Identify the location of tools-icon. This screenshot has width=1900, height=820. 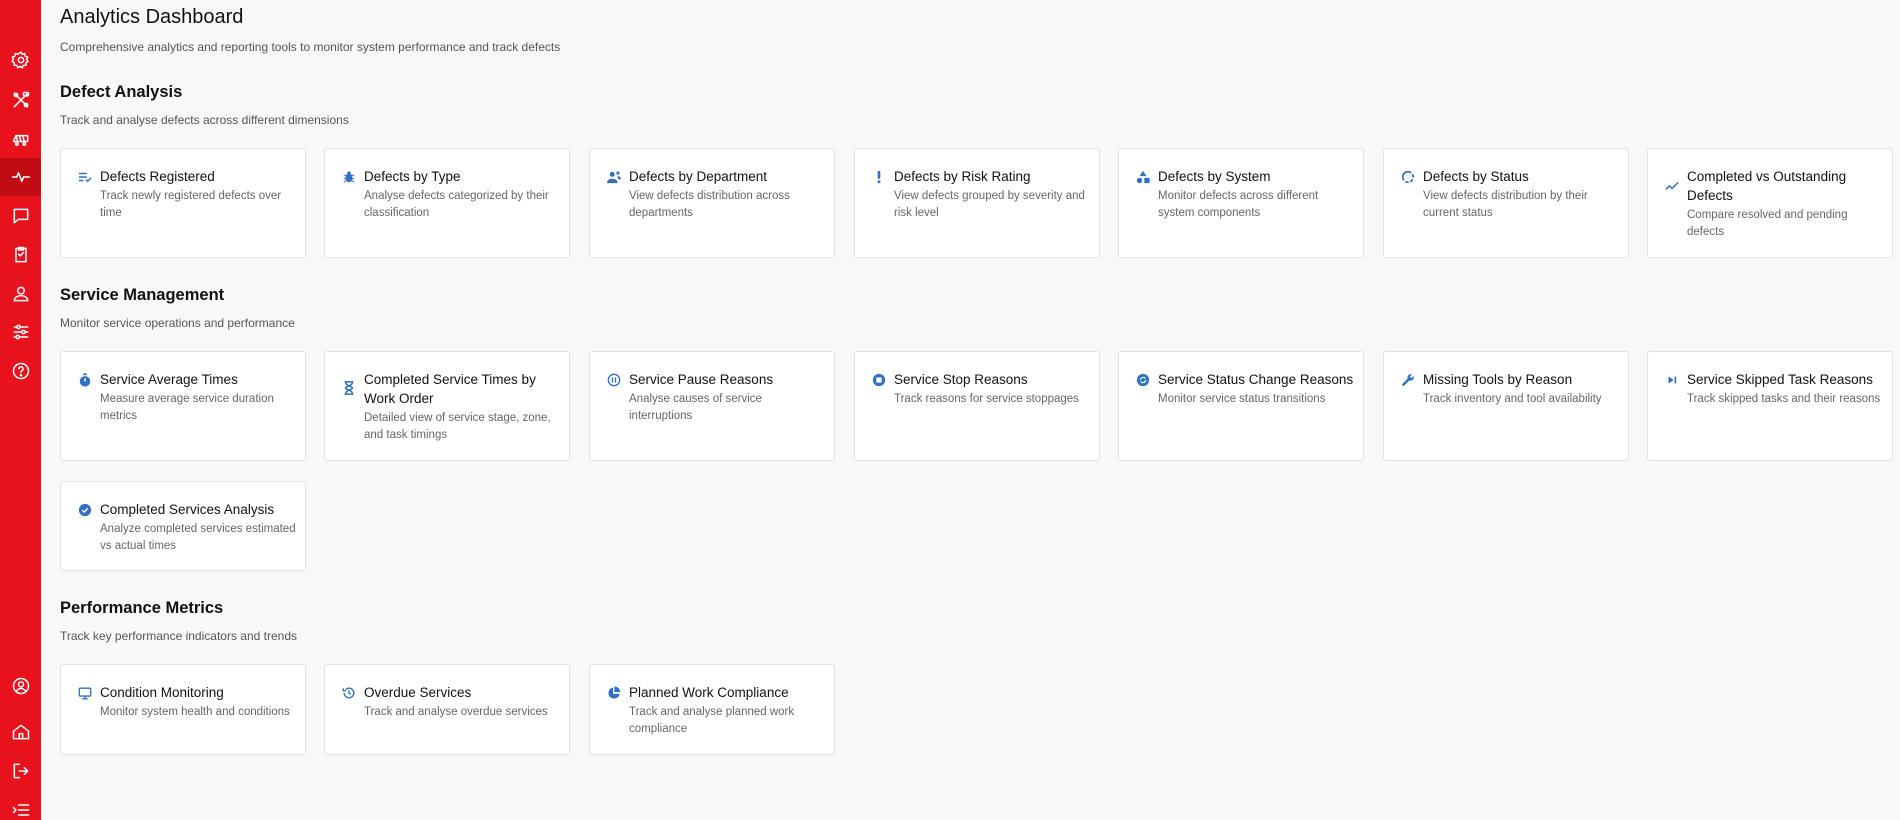
(20, 100).